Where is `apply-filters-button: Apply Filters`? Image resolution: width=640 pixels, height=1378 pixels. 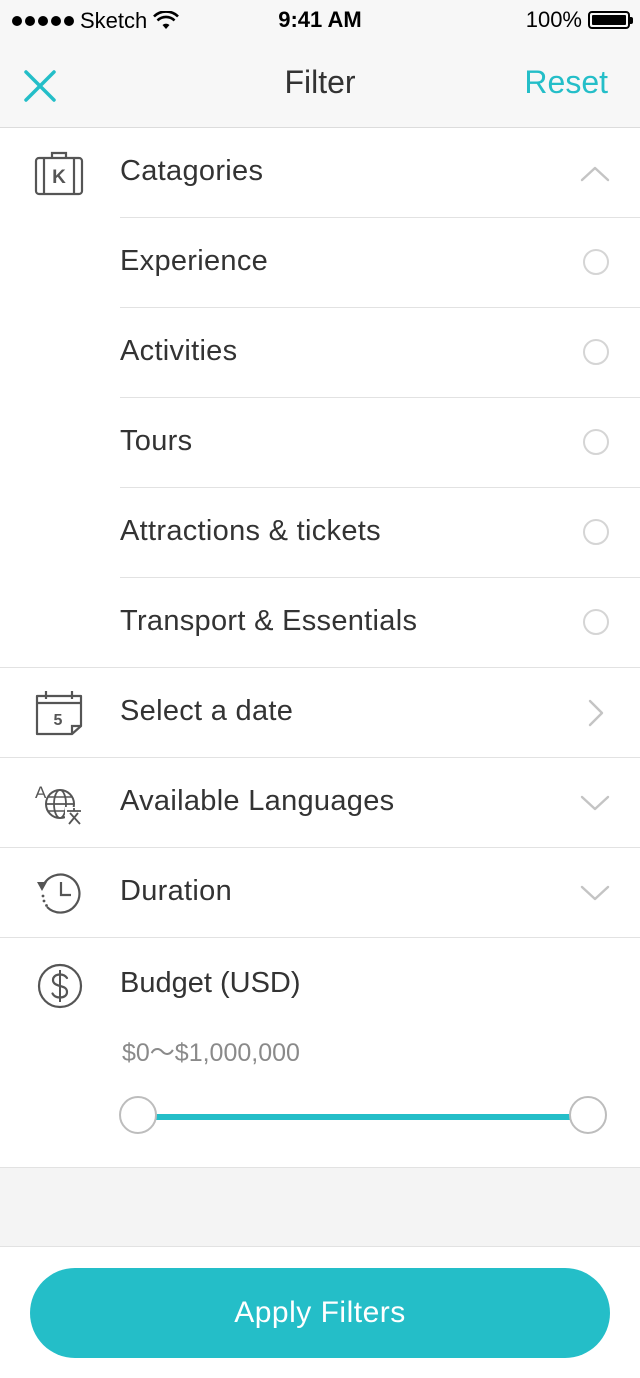 apply-filters-button: Apply Filters is located at coordinates (320, 1313).